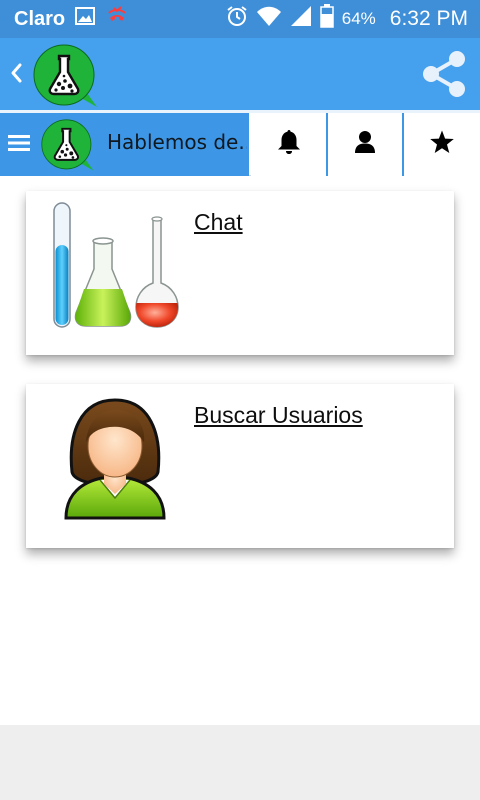  What do you see at coordinates (358, 18) in the screenshot?
I see `battery-percent: 64%` at bounding box center [358, 18].